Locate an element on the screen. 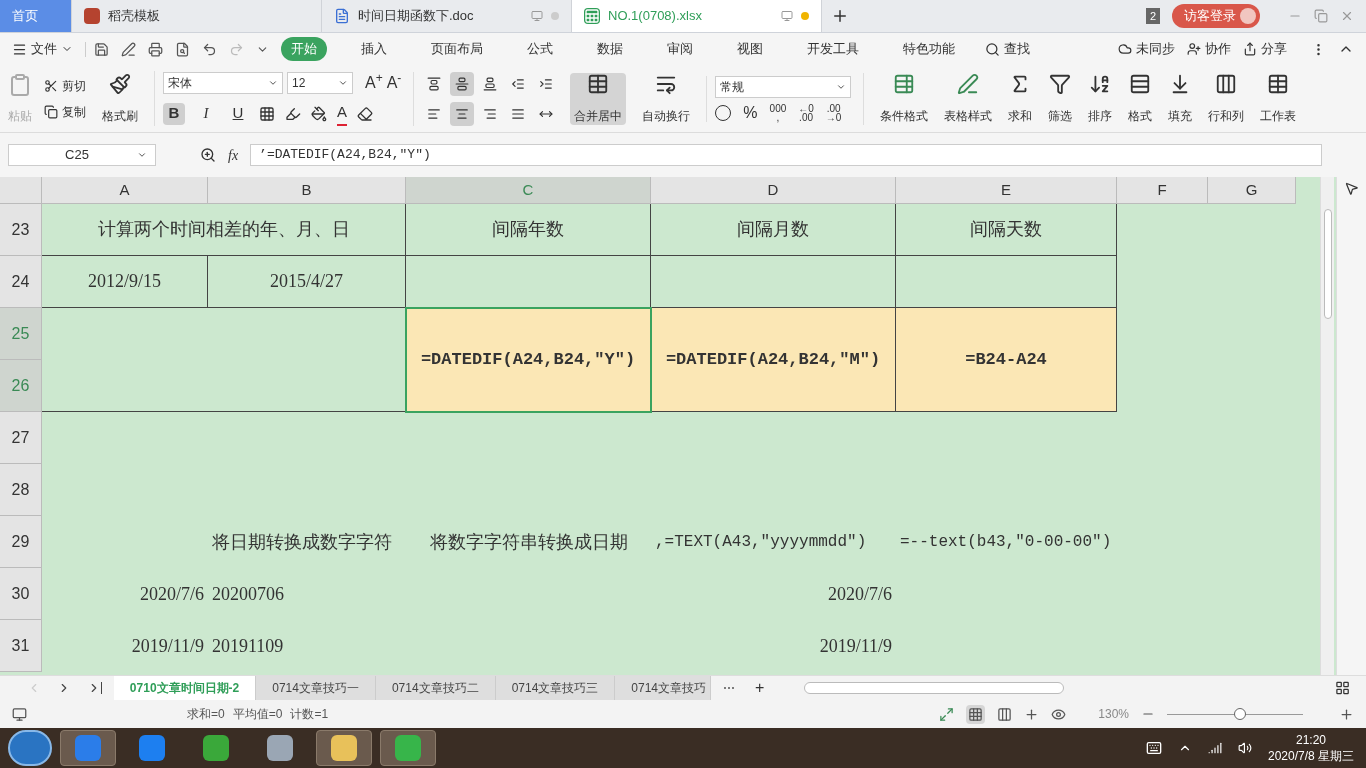 The height and width of the screenshot is (768, 1366). grid-icon is located at coordinates (1342, 688).